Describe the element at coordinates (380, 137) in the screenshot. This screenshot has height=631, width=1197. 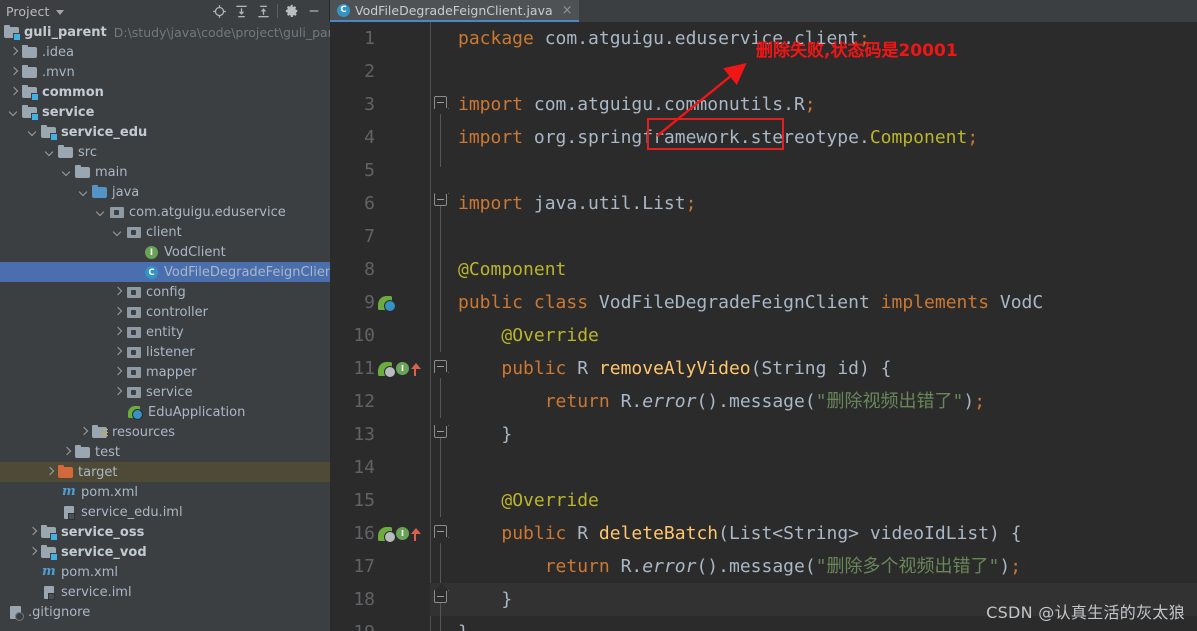
I see `gutter-4: 4` at that location.